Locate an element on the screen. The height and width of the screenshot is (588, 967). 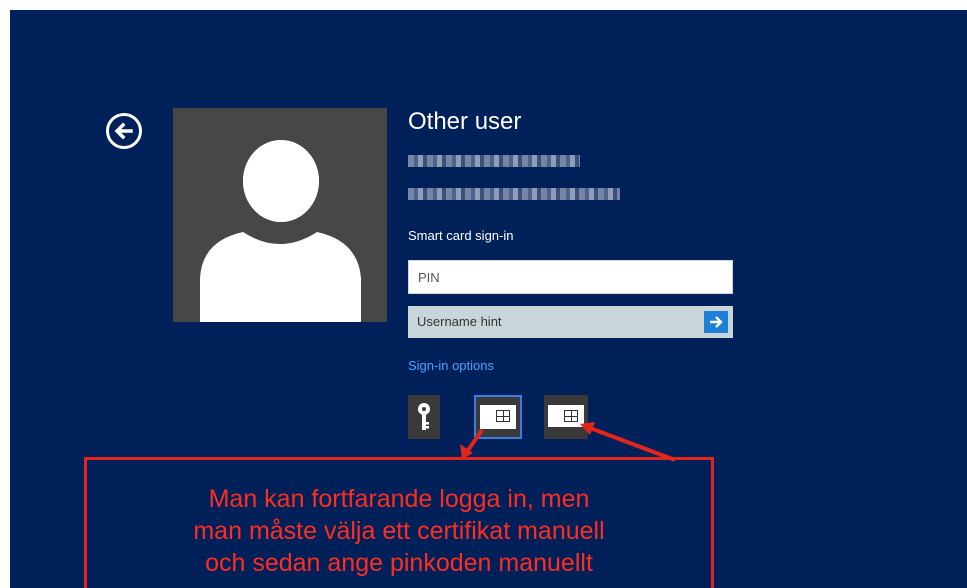
annotation-line-3: och sedan ange pinkoden manuellt is located at coordinates (399, 563).